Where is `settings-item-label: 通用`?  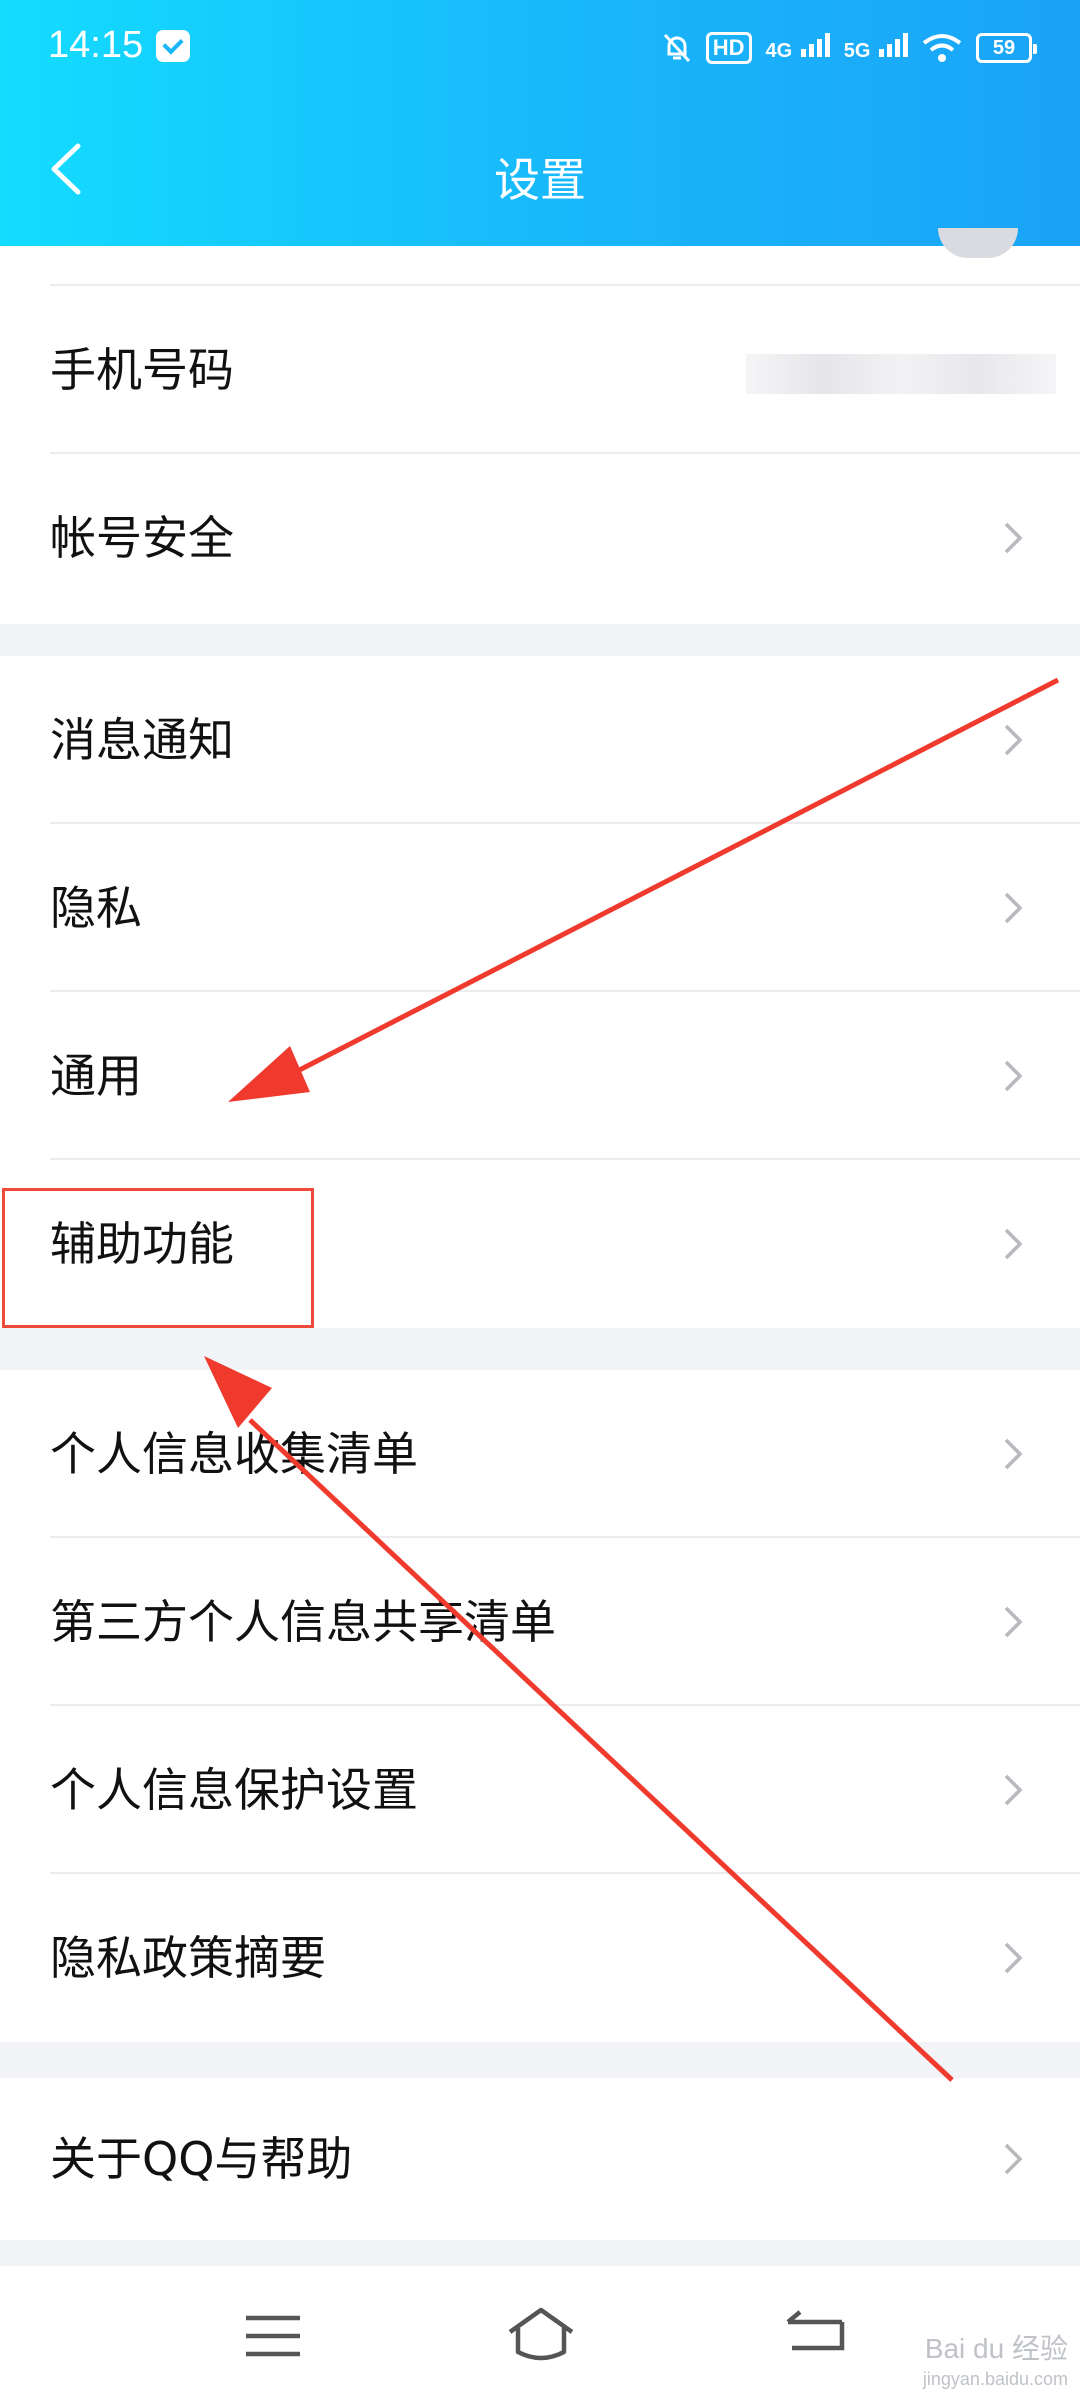
settings-item-label: 通用 is located at coordinates (96, 1076).